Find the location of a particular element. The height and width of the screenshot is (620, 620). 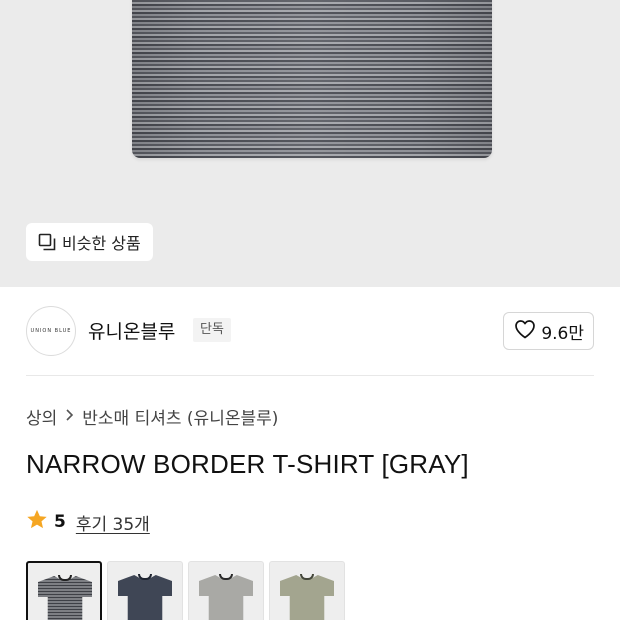

similar-products-label: 비슷한 상품 is located at coordinates (101, 243).